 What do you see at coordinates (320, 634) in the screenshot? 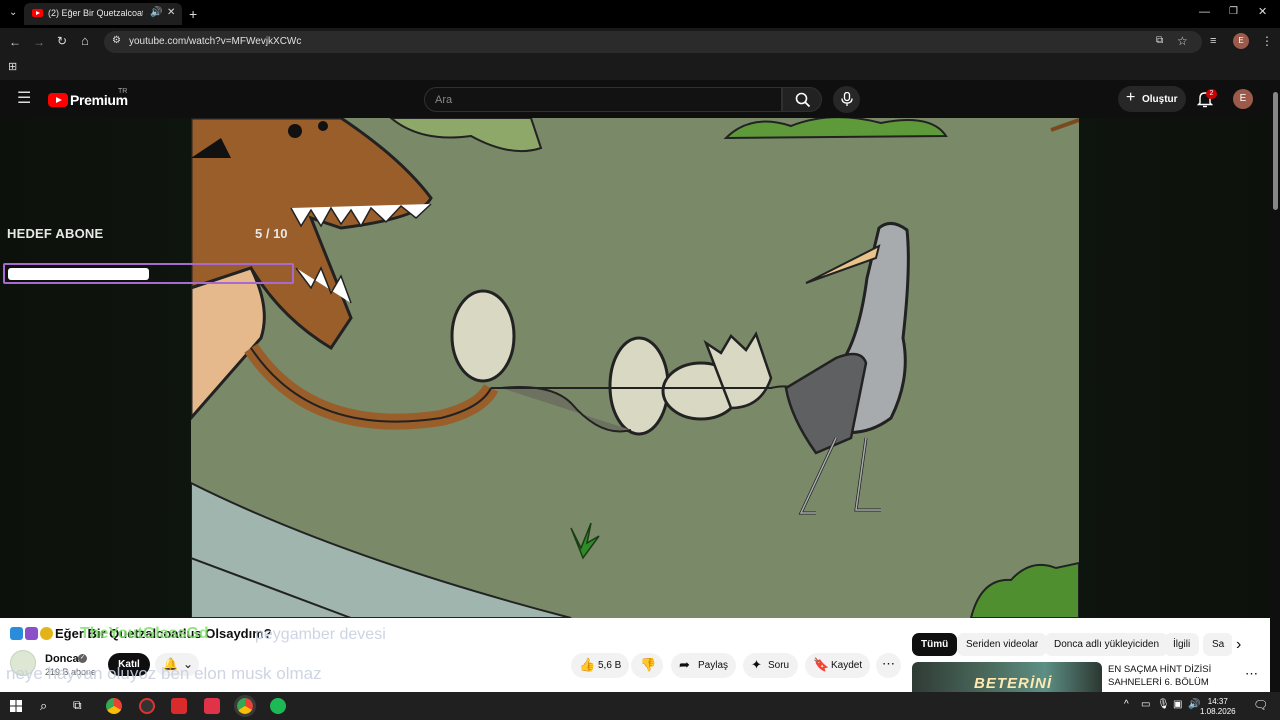
I see `chat-overlay-message-1: peygamber devesi` at bounding box center [320, 634].